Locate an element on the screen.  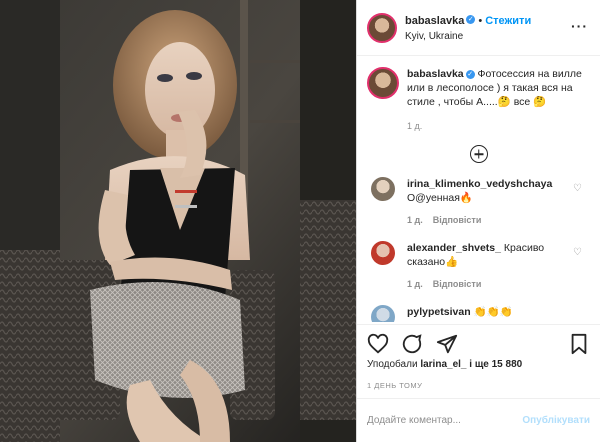
likes-summary: Уподобали larina_el_ і ще 15 880 is located at coordinates (444, 364).